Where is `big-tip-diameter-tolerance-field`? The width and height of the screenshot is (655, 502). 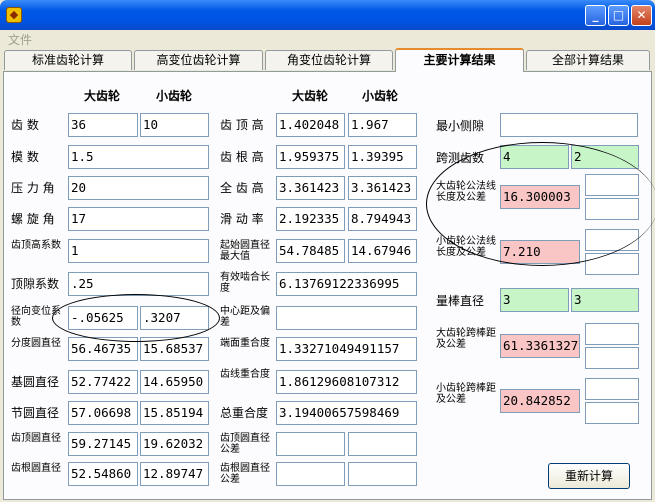
big-tip-diameter-tolerance-field is located at coordinates (310, 444).